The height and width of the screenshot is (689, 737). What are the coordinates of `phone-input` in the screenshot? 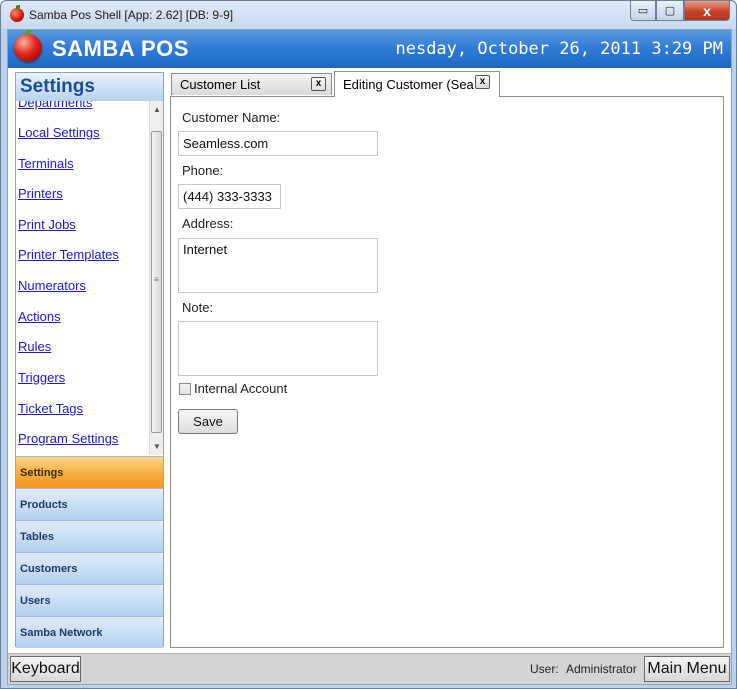 It's located at (229, 196).